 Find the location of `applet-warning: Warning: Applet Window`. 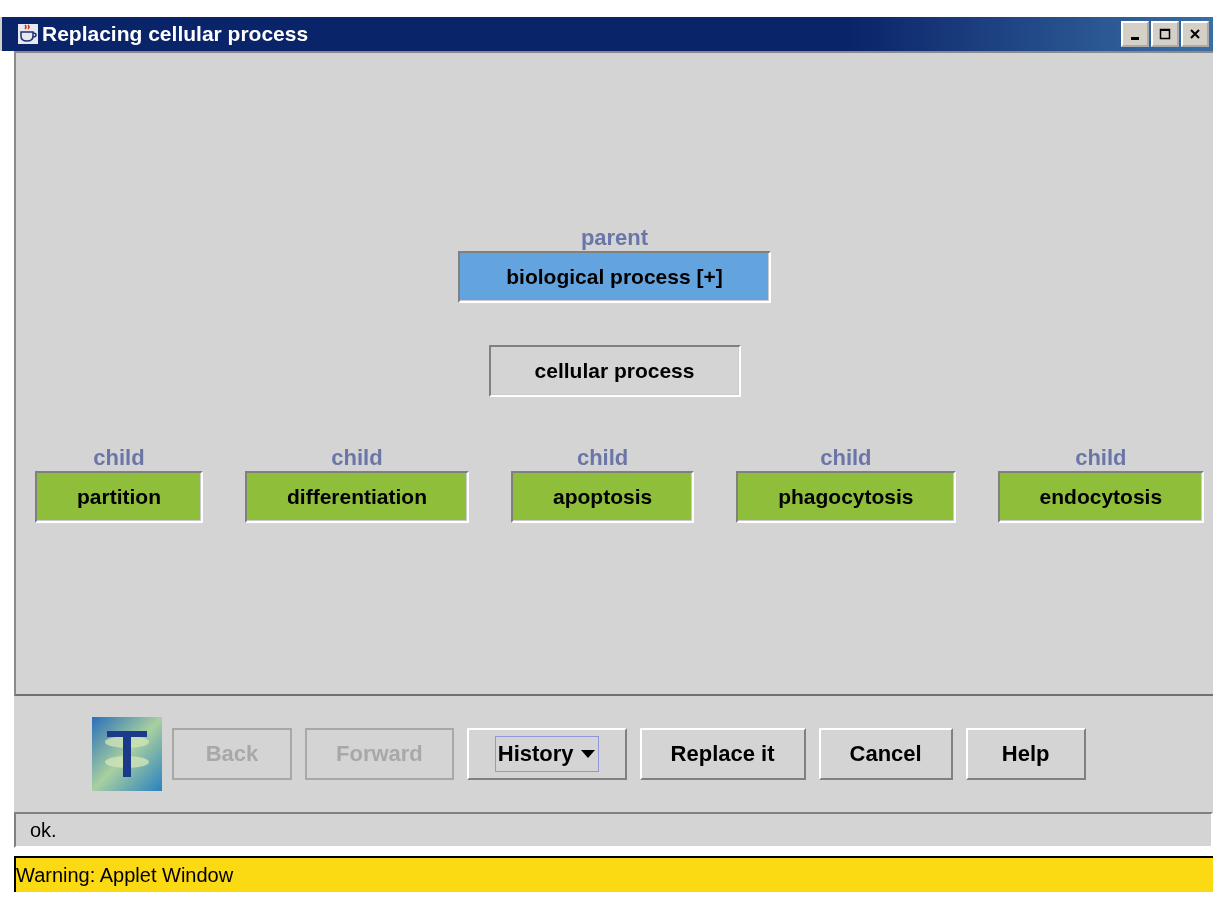

applet-warning: Warning: Applet Window is located at coordinates (613, 874).